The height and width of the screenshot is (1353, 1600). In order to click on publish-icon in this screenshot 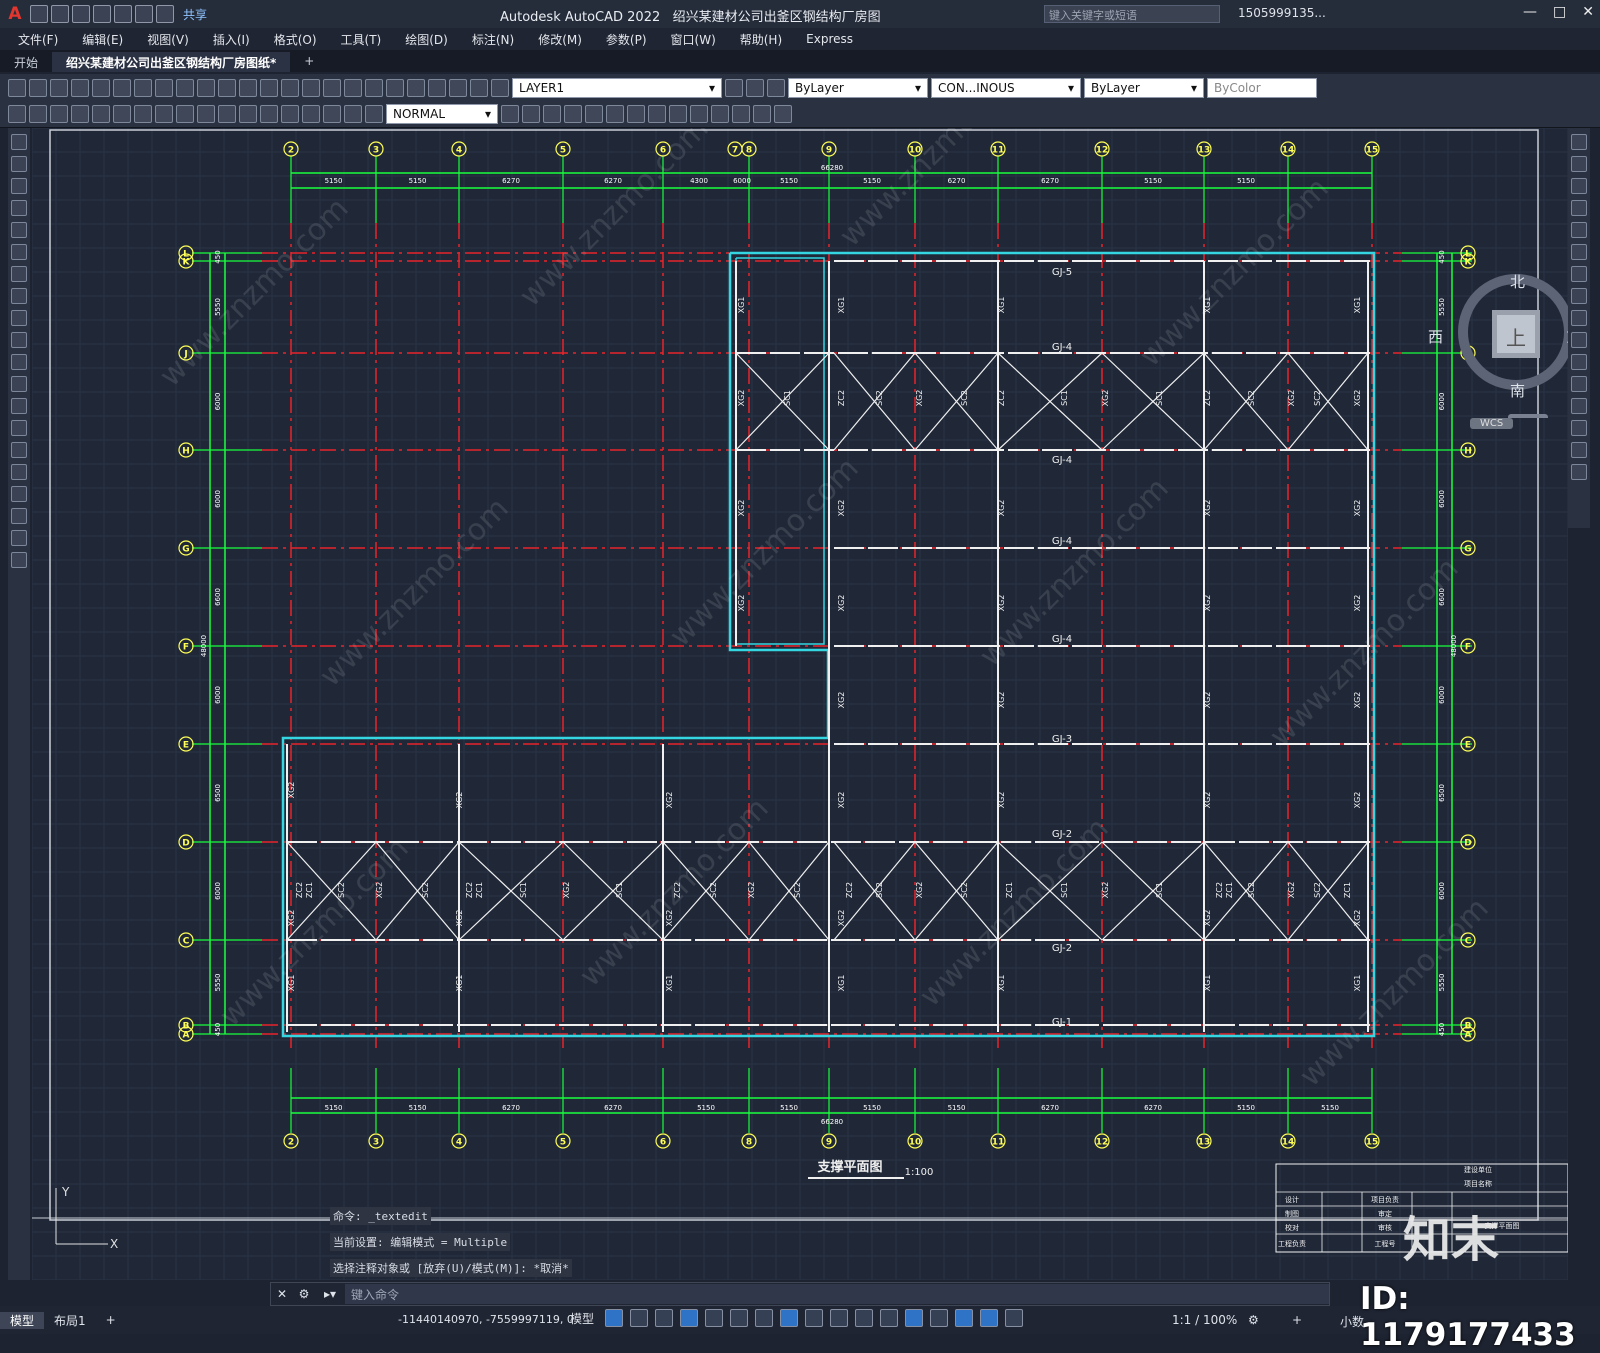, I will do `click(122, 88)`.